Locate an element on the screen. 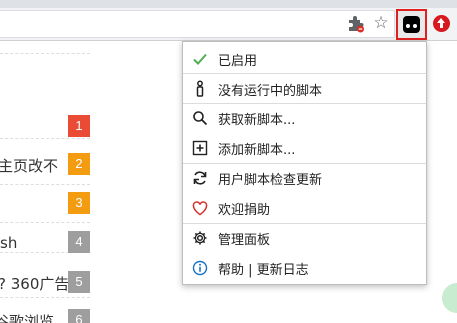 This screenshot has width=457, height=323. add-box-icon is located at coordinates (200, 148).